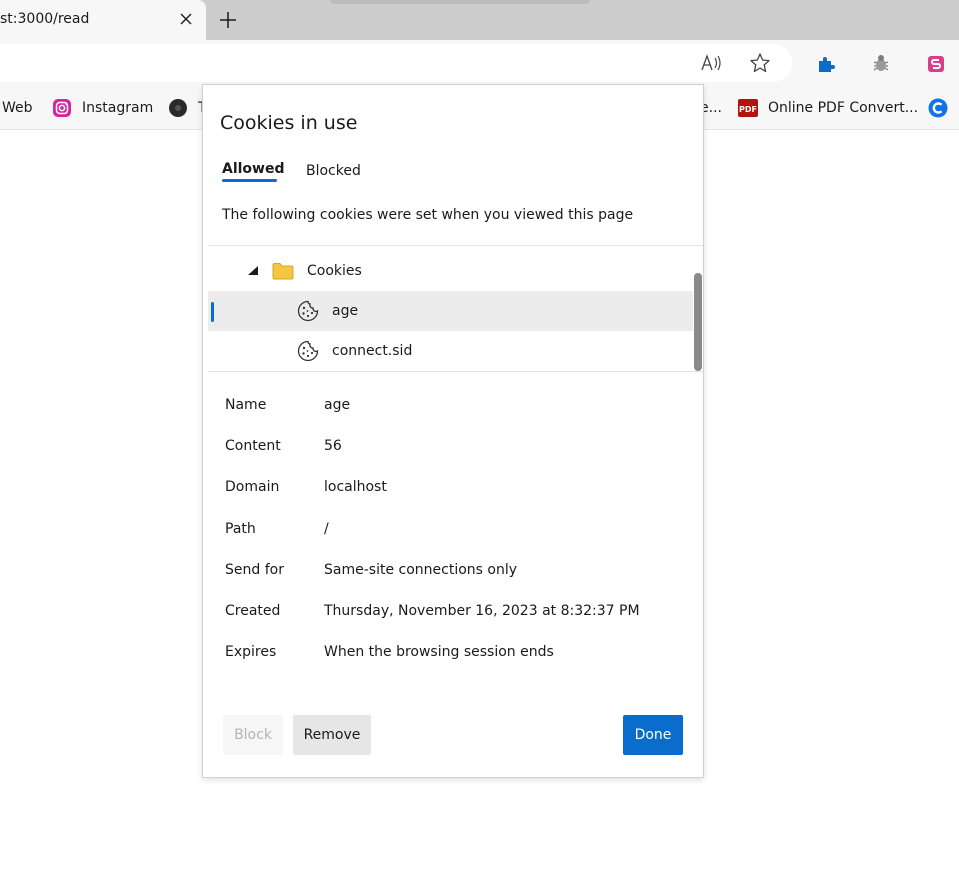  Describe the element at coordinates (254, 570) in the screenshot. I see `detail-key: Send for` at that location.